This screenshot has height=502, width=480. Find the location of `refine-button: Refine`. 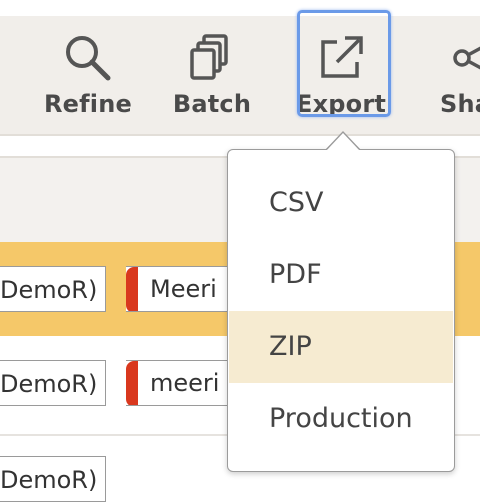

refine-button: Refine is located at coordinates (88, 75).